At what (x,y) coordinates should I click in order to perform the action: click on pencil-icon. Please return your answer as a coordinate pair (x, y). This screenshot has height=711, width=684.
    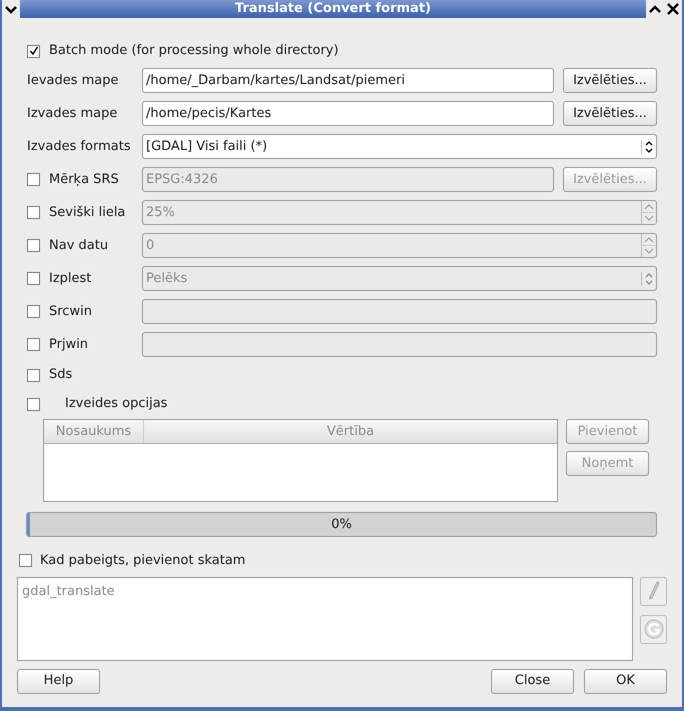
    Looking at the image, I should click on (654, 591).